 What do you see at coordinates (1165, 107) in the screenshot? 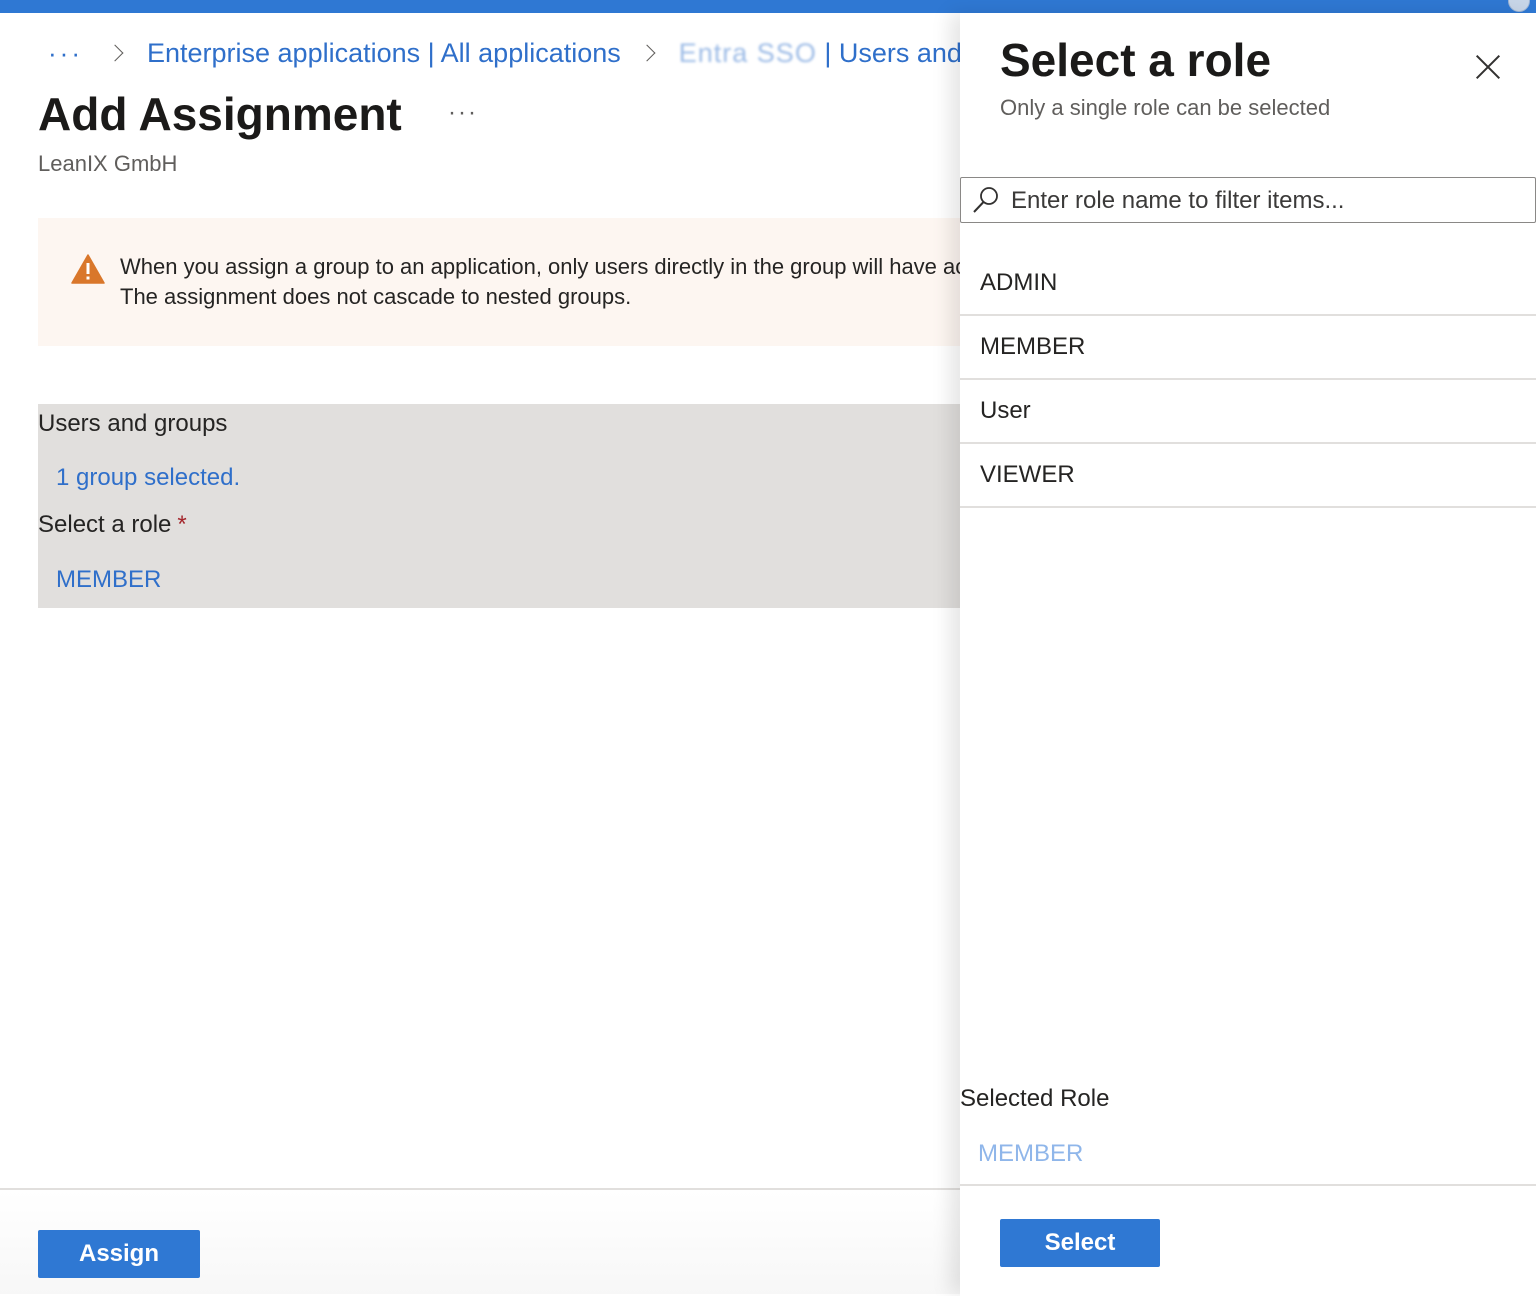
I see `panel-subtitle: Only a single role can be selected` at bounding box center [1165, 107].